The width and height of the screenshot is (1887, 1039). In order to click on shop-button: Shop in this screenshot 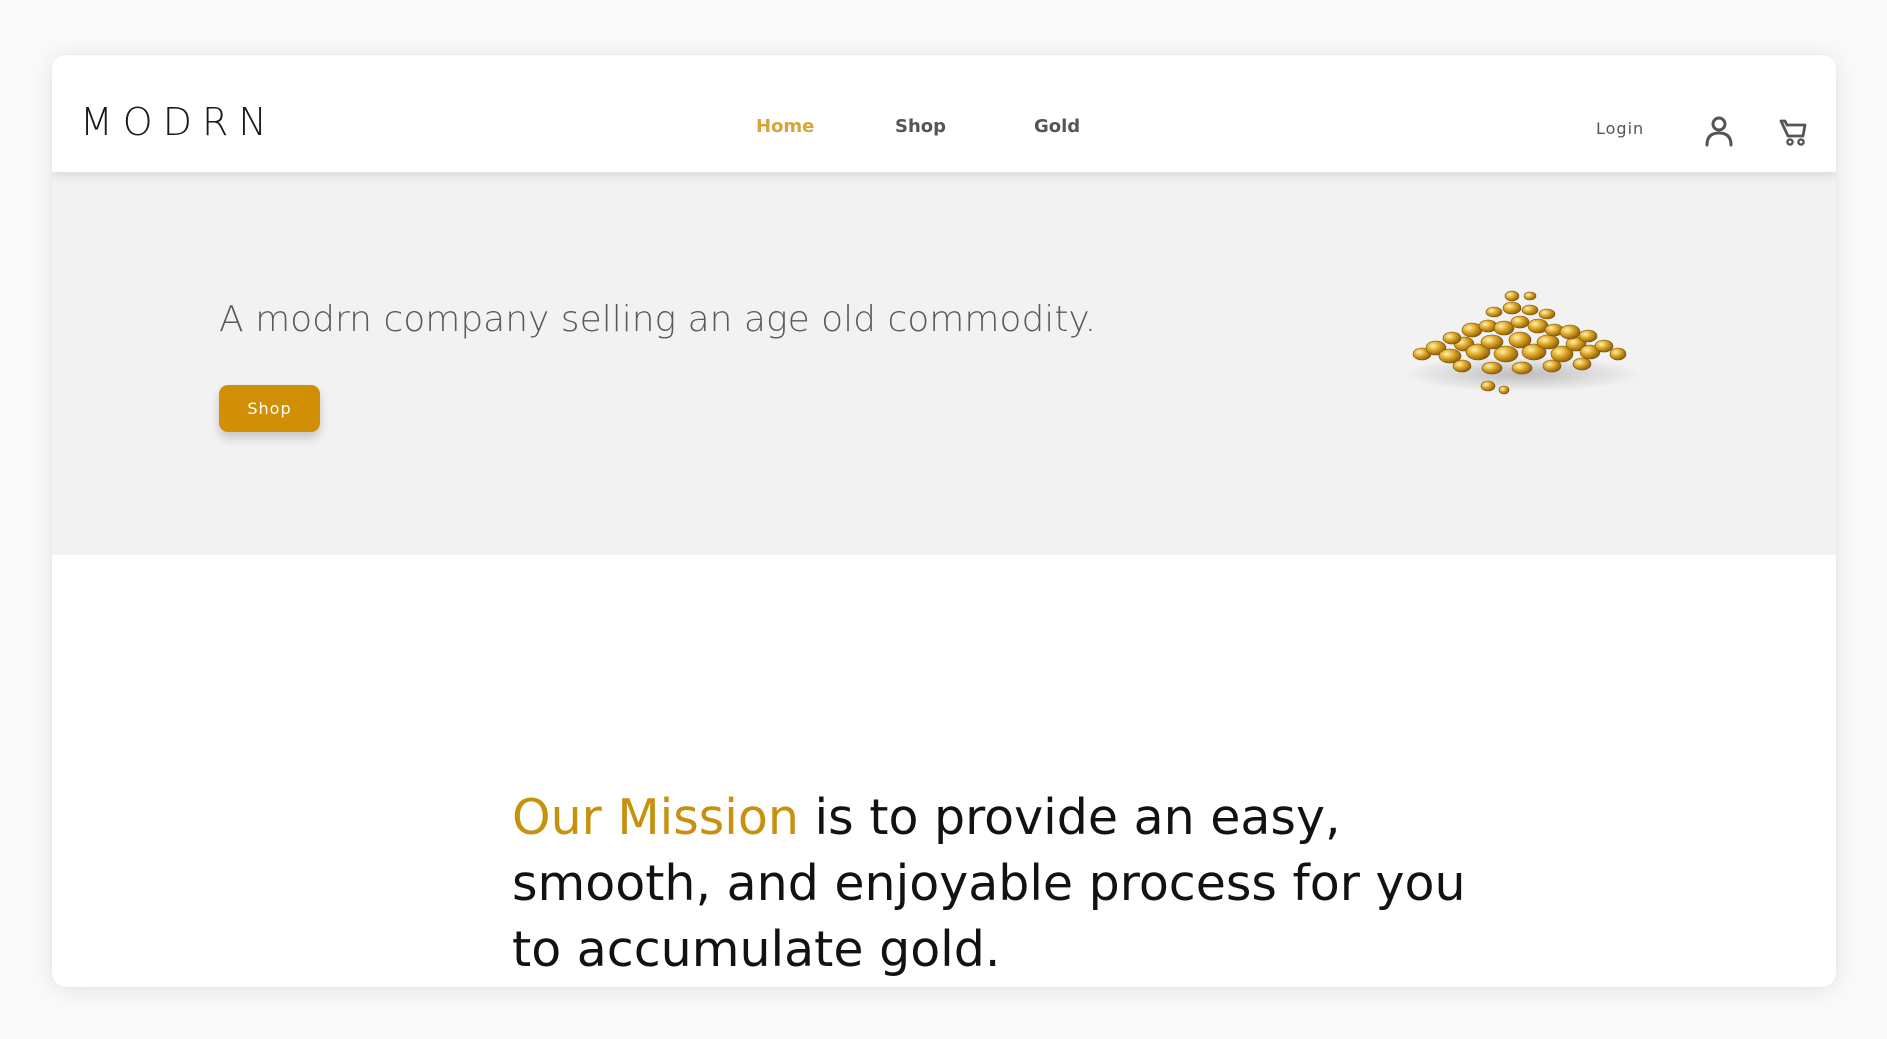, I will do `click(269, 408)`.